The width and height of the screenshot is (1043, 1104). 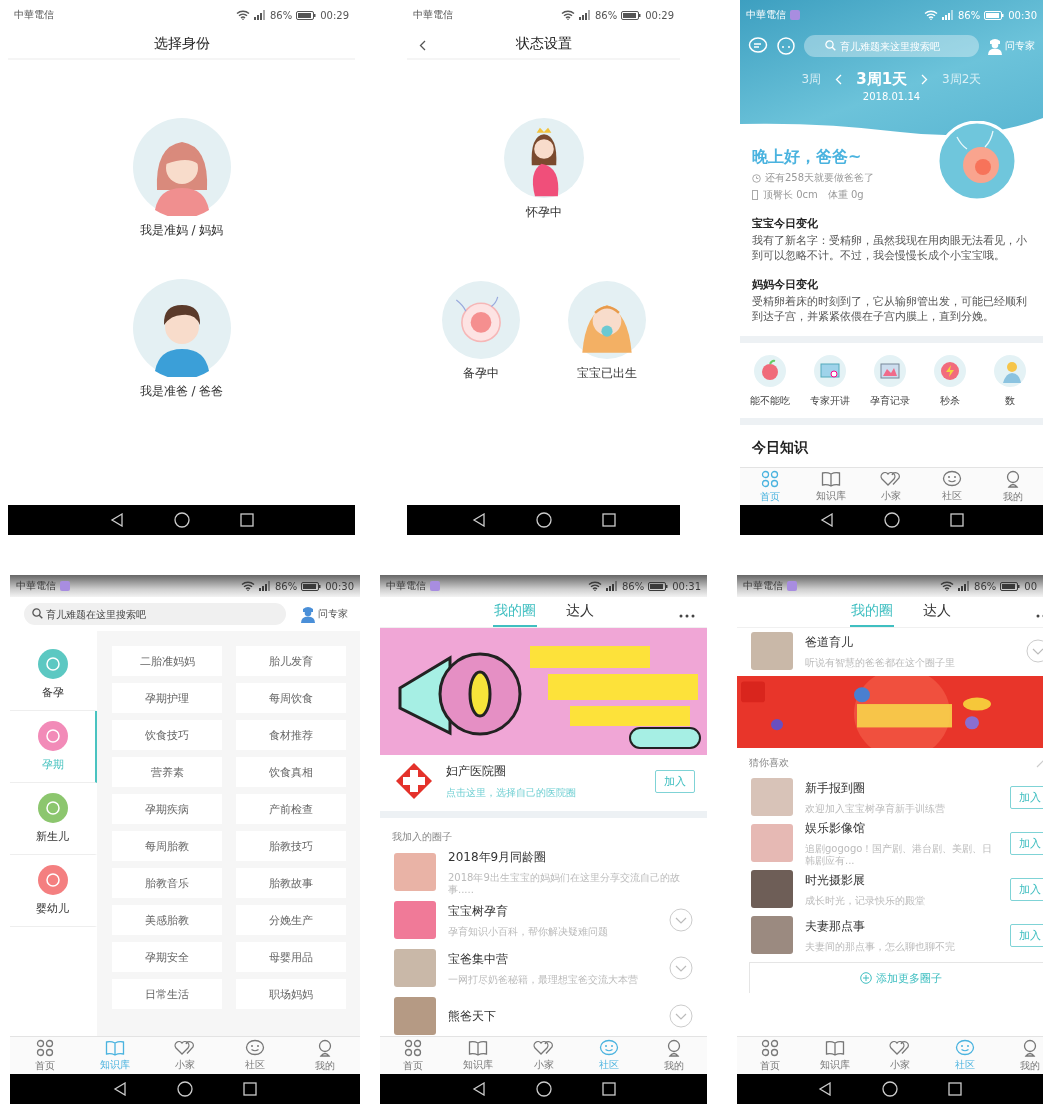 I want to click on topic-tag: 营养素, so click(x=167, y=772).